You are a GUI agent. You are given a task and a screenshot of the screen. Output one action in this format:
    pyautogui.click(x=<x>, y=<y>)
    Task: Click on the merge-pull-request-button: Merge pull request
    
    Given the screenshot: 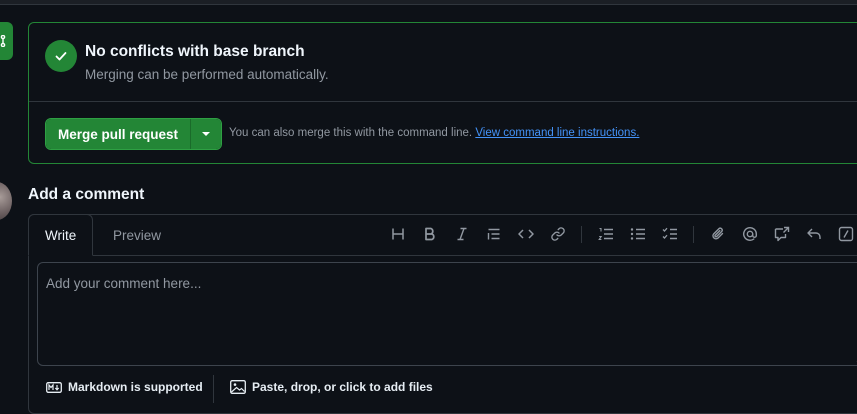 What is the action you would take?
    pyautogui.click(x=119, y=134)
    